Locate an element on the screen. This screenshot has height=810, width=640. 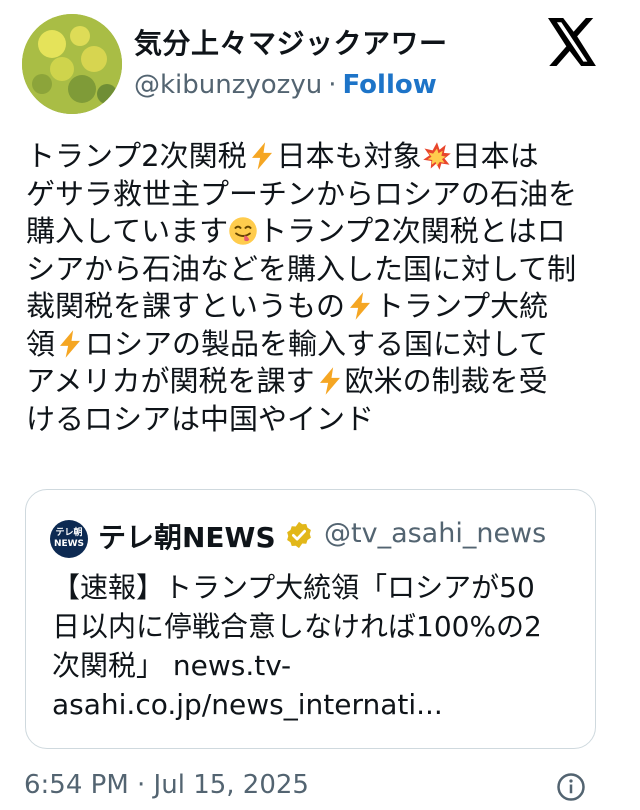
avatar-image is located at coordinates (72, 64).